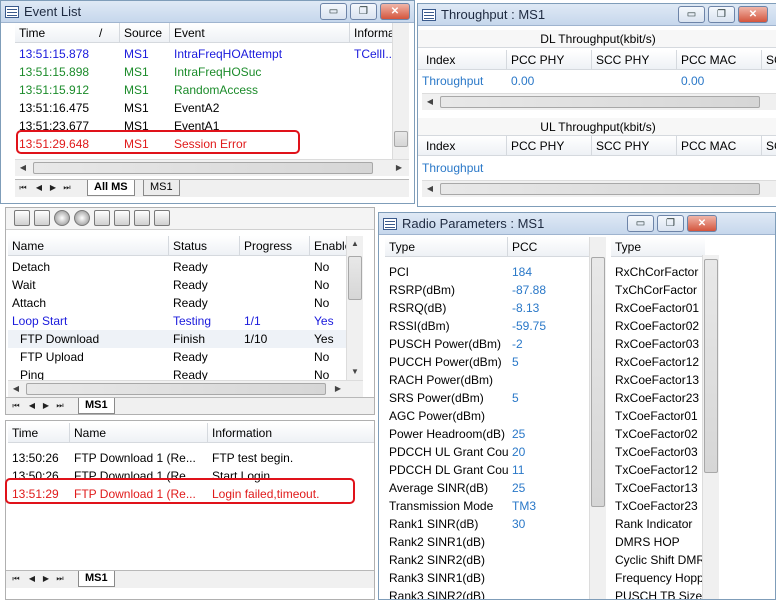  What do you see at coordinates (178, 339) in the screenshot?
I see `task-row: FTP Download Finish 1/10 Yes` at bounding box center [178, 339].